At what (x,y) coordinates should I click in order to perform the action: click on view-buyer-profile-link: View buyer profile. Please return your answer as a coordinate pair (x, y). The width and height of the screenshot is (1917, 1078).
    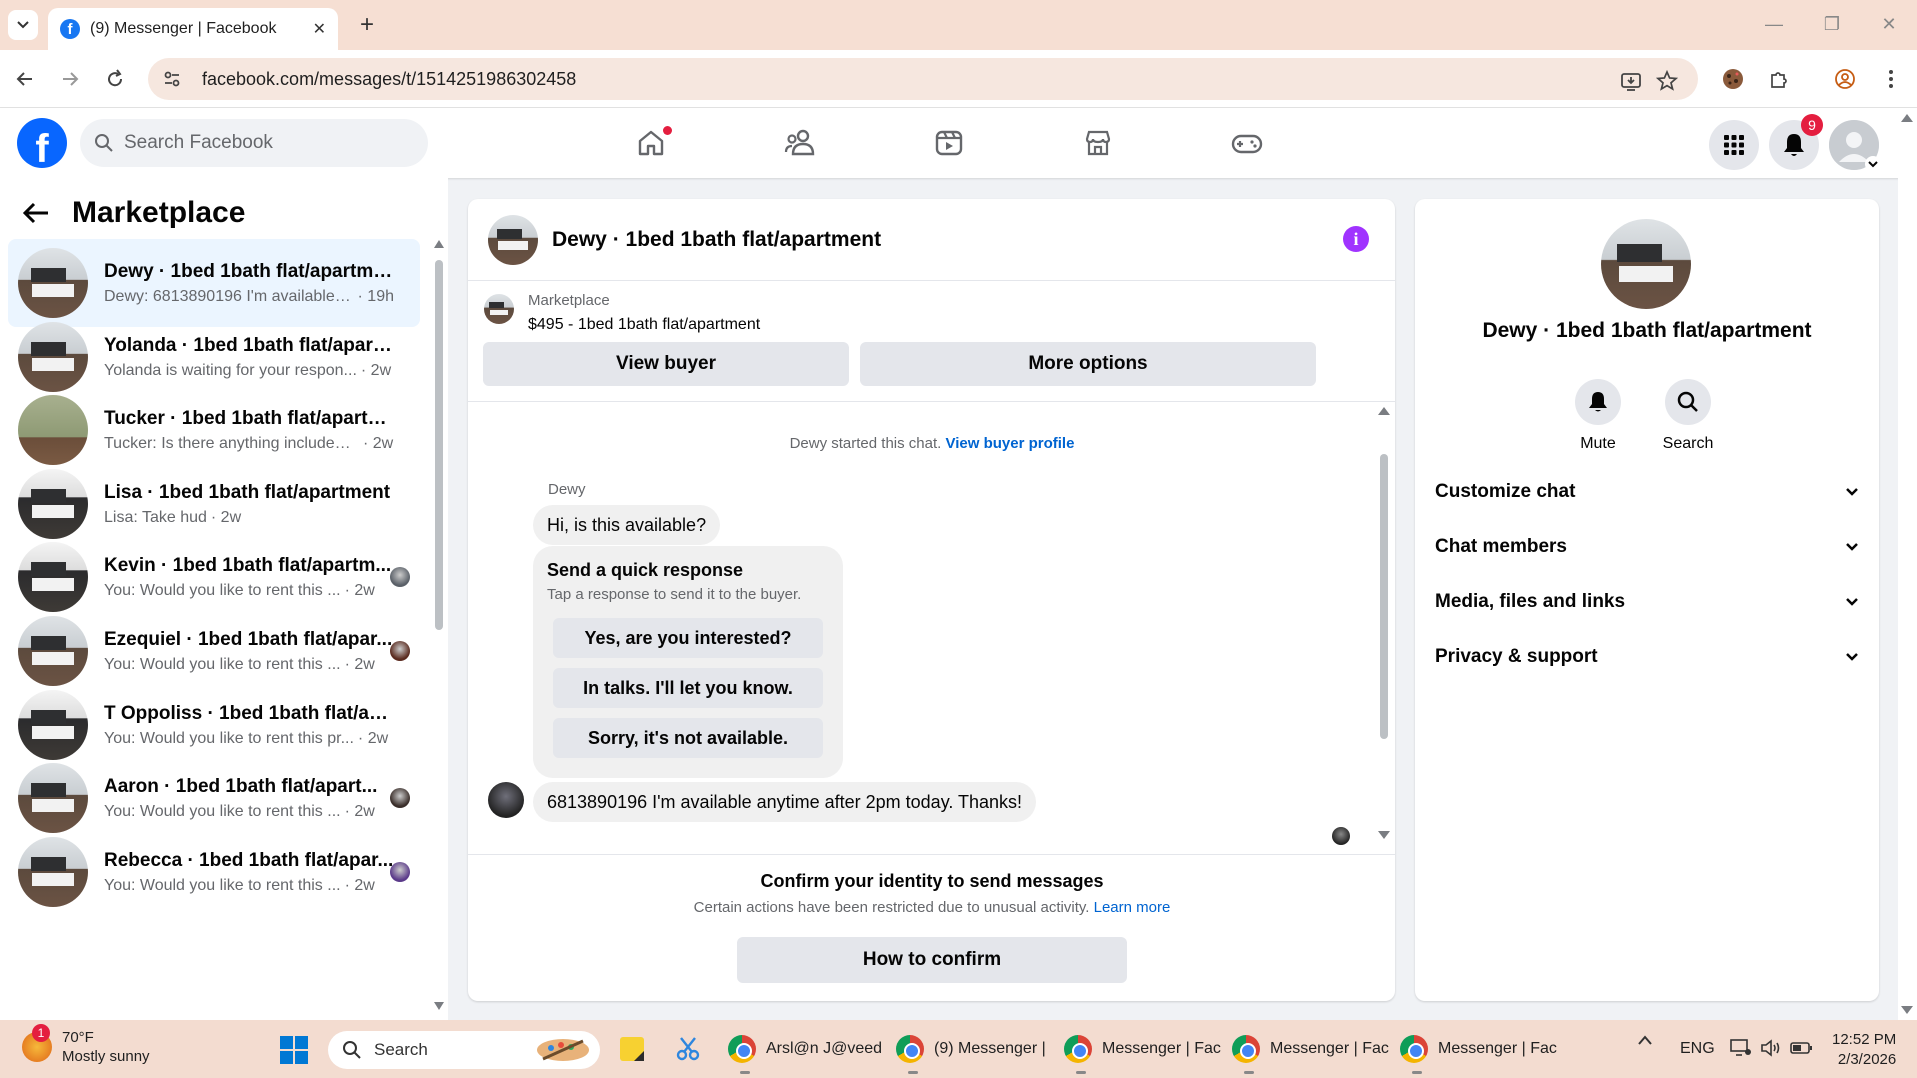
    Looking at the image, I should click on (1009, 443).